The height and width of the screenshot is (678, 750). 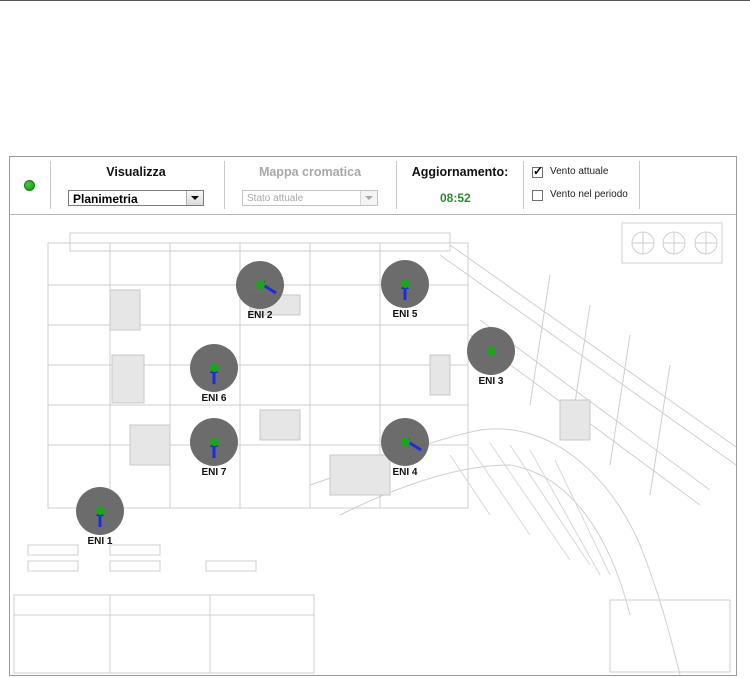 I want to click on top-divider, so click(x=375, y=0).